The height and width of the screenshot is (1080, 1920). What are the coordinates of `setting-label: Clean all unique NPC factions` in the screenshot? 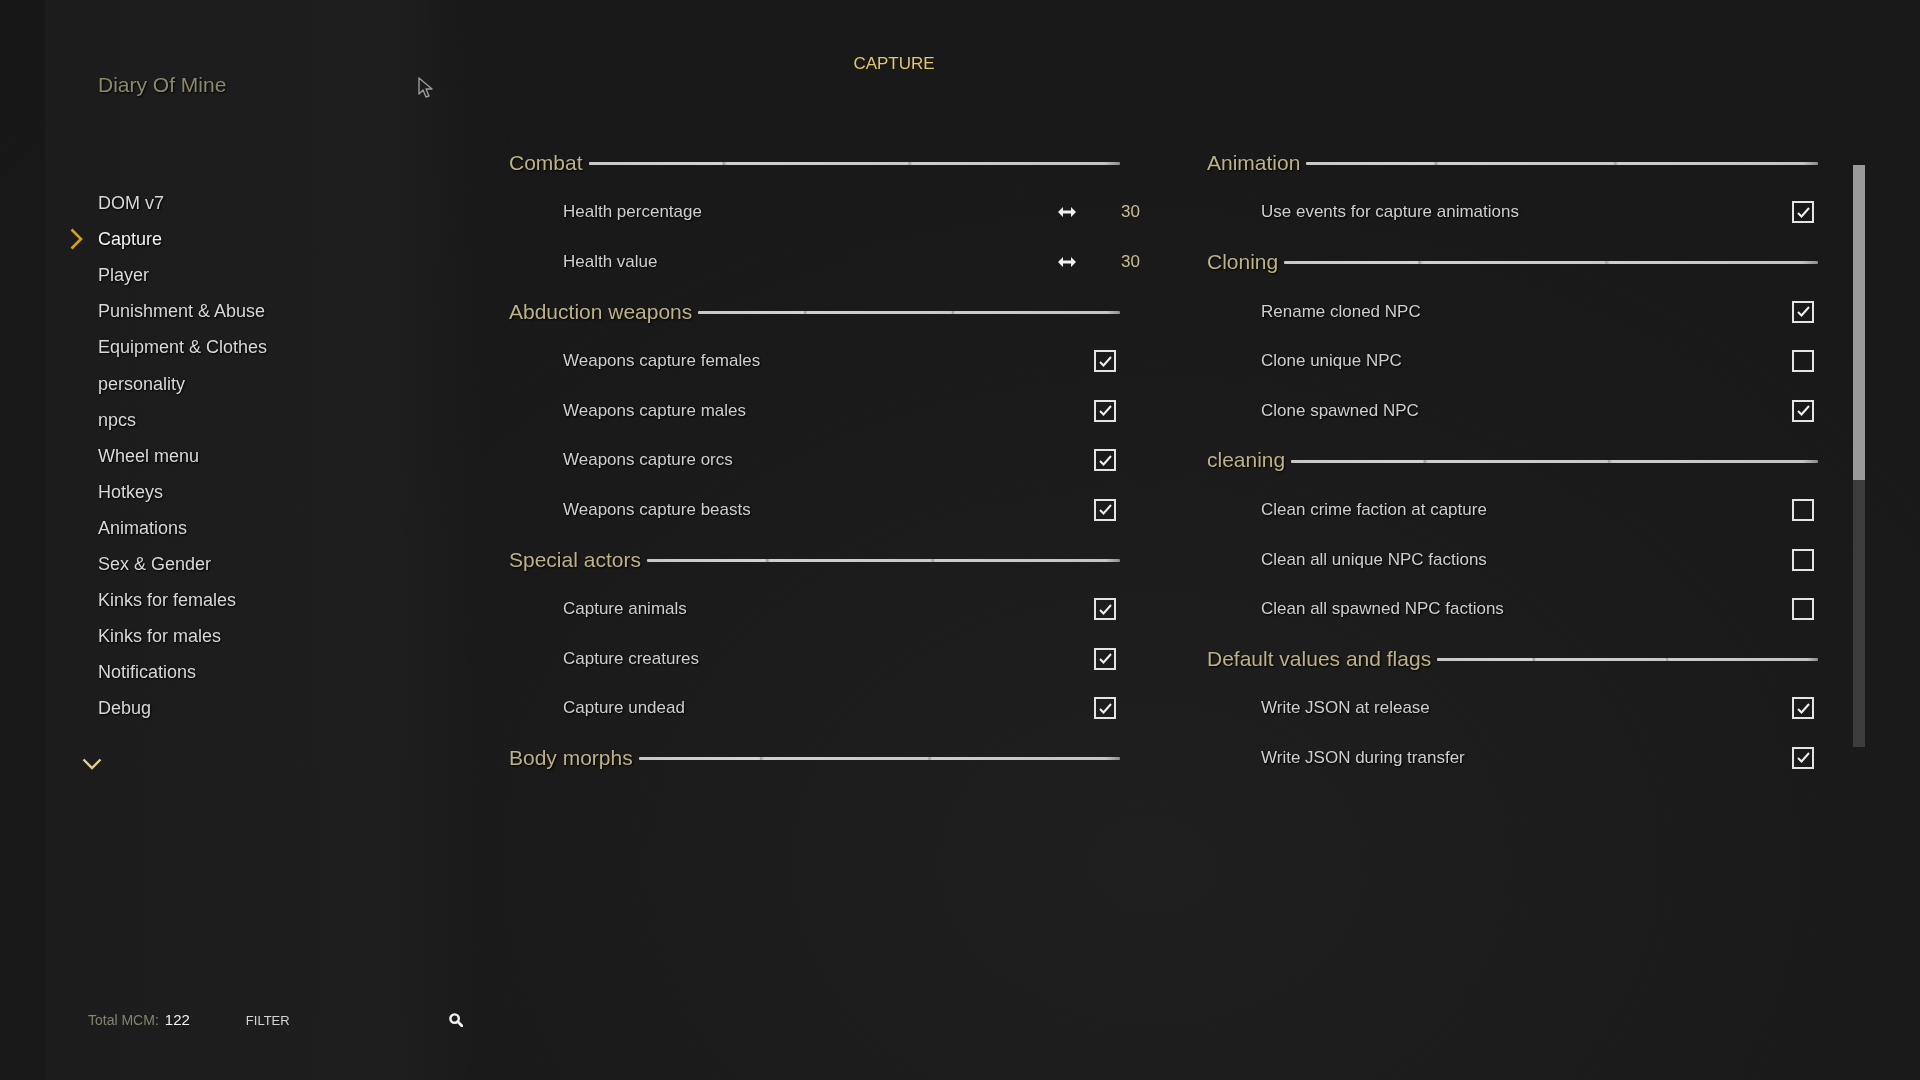 It's located at (1374, 559).